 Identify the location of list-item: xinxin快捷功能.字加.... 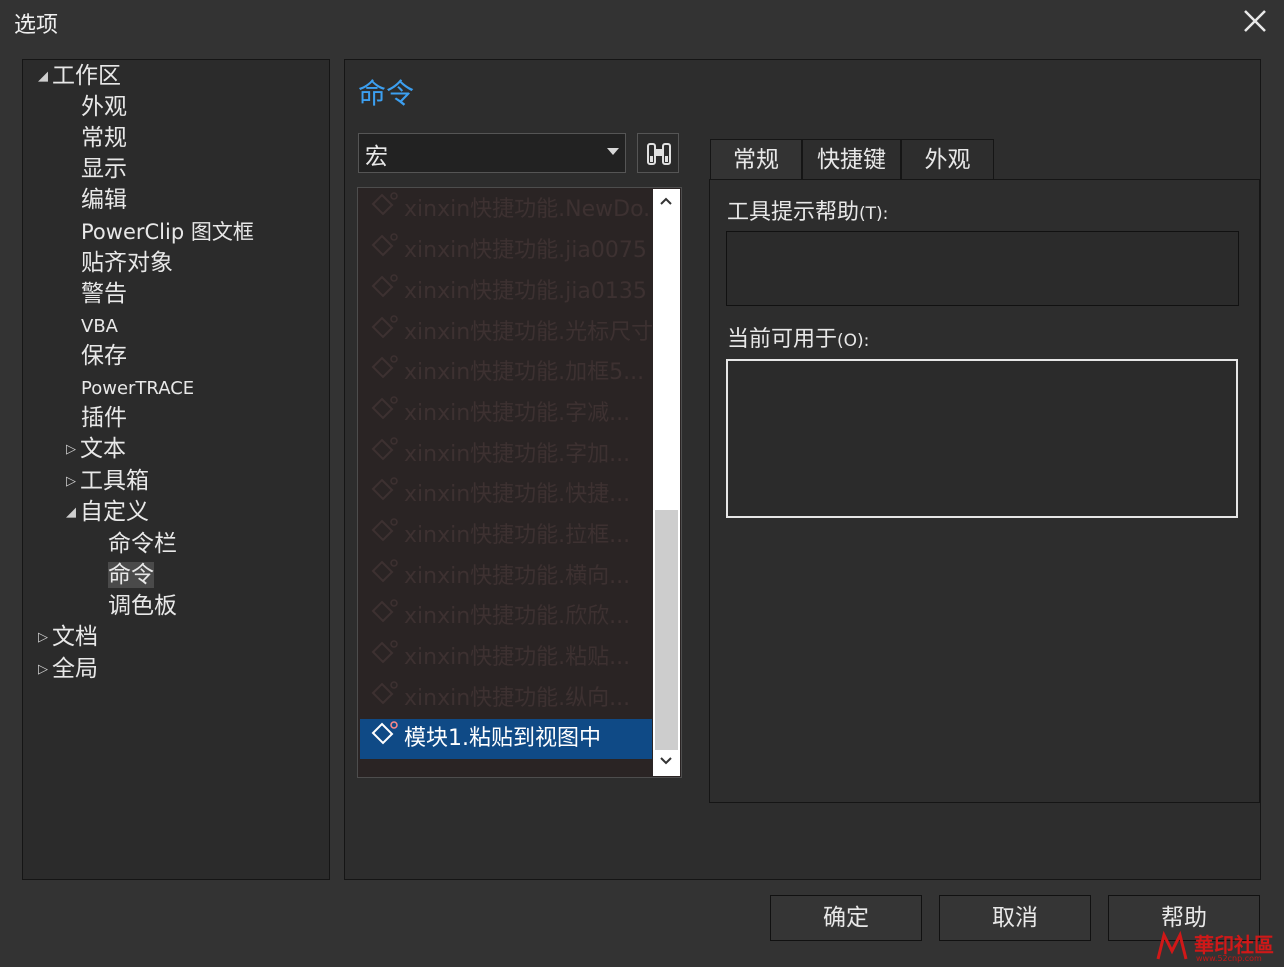
(506, 455).